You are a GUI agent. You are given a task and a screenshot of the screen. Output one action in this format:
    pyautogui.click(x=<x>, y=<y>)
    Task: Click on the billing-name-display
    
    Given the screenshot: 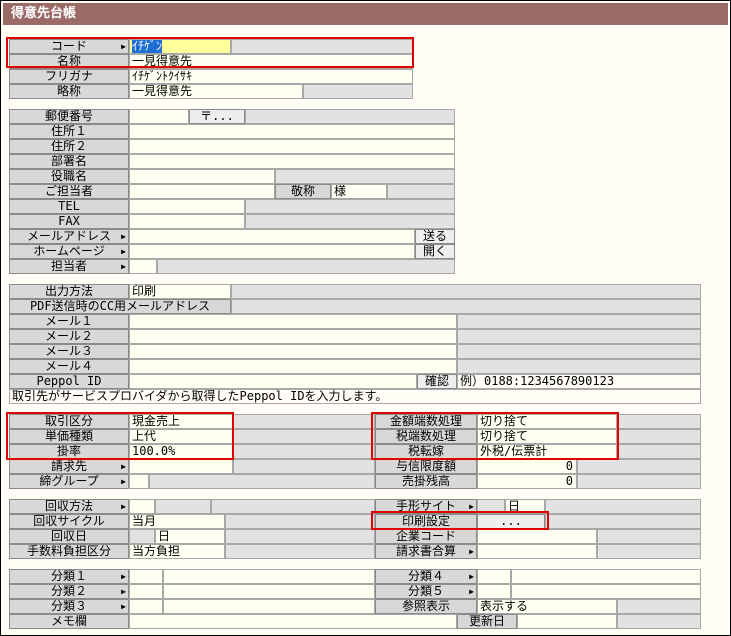 What is the action you would take?
    pyautogui.click(x=304, y=466)
    